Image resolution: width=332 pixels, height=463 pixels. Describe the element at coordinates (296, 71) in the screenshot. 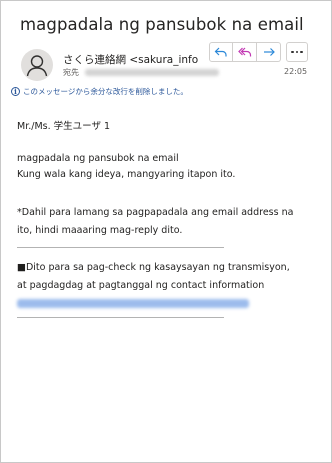

I see `received-time: 22:05` at that location.